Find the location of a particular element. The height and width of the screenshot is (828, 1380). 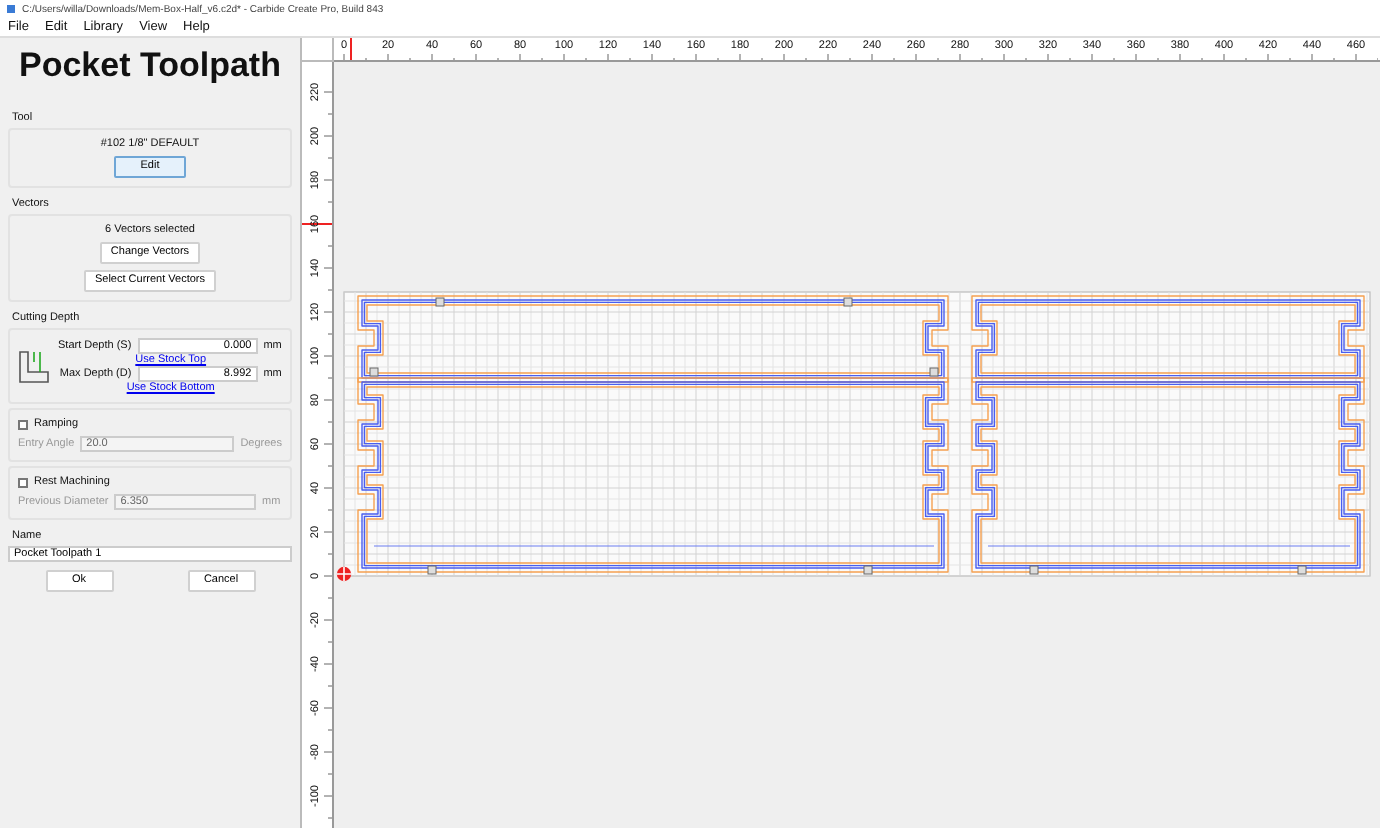

depth-diagram-icon is located at coordinates (34, 366).